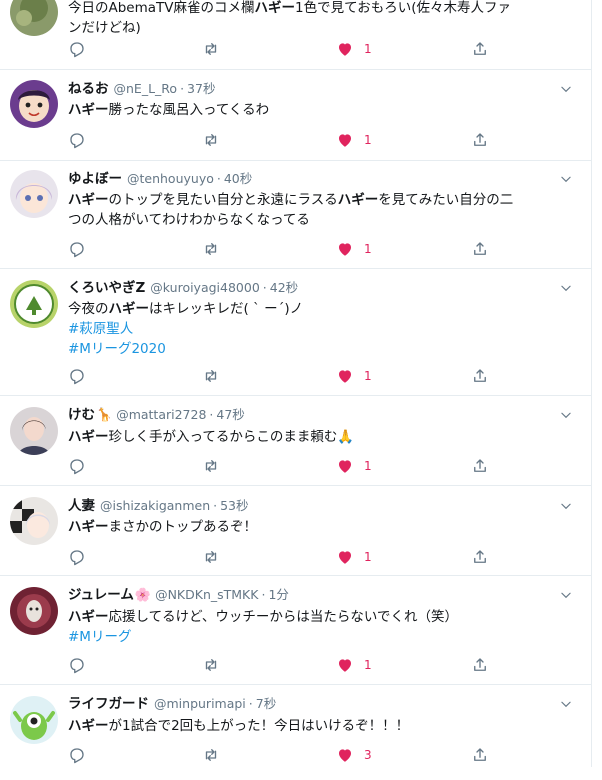  I want to click on share-icon, so click(480, 375).